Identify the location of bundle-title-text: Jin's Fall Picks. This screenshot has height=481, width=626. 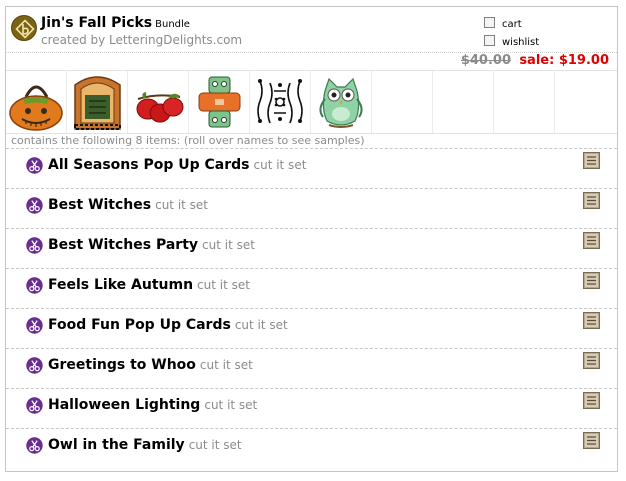
(97, 23).